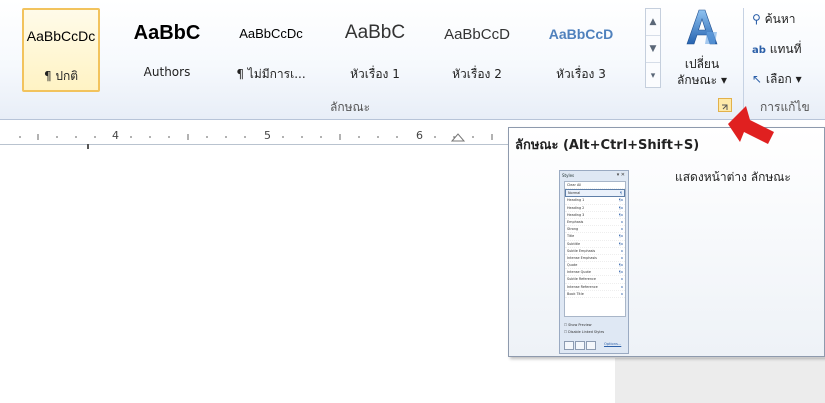 The image size is (825, 403). I want to click on select-button: ↖ เลือก ▾, so click(777, 79).